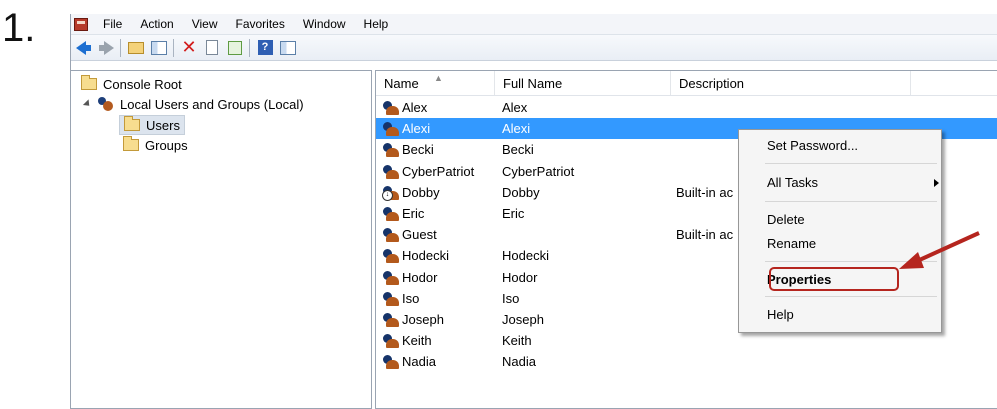 The height and width of the screenshot is (409, 997). I want to click on disabled-badge-icon: ↓, so click(387, 195).